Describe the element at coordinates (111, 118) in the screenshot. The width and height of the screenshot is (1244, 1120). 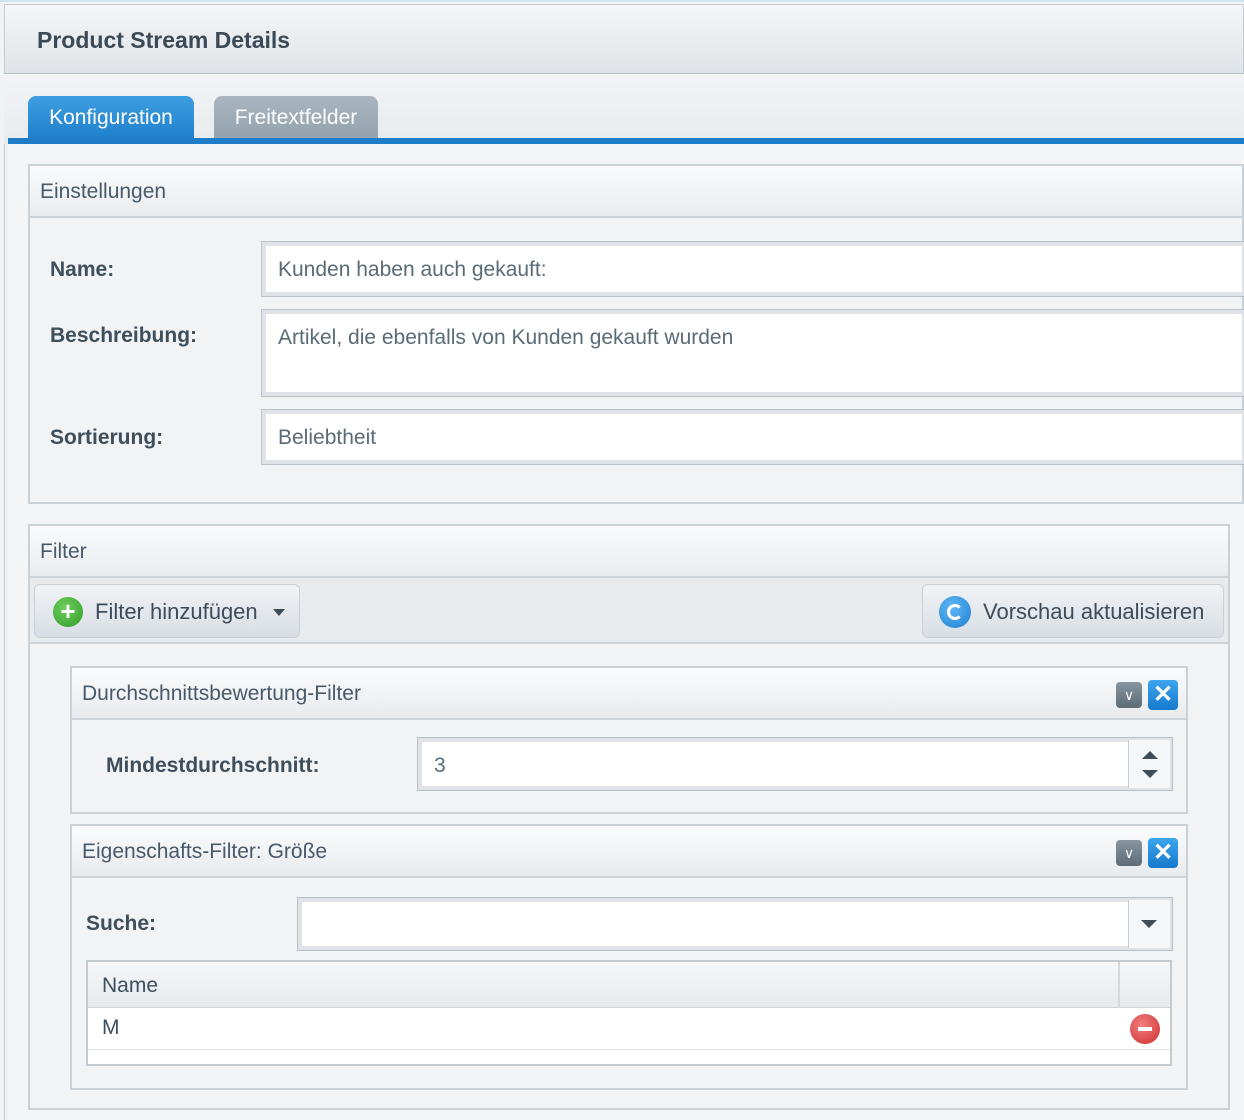
I see `tab-konfiguration: Konfiguration` at that location.